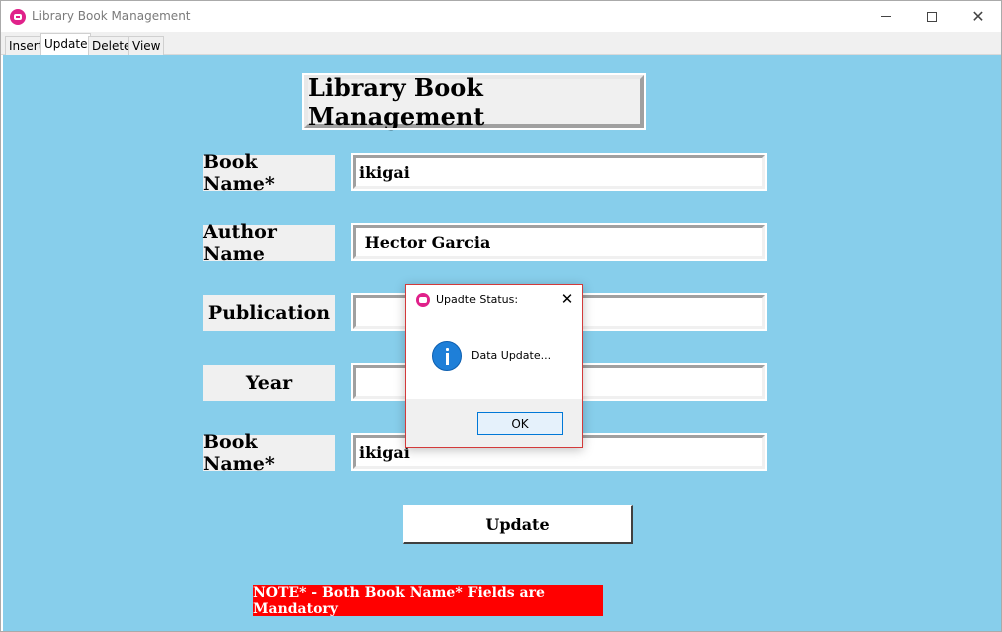  What do you see at coordinates (146, 45) in the screenshot?
I see `tab-view: View` at bounding box center [146, 45].